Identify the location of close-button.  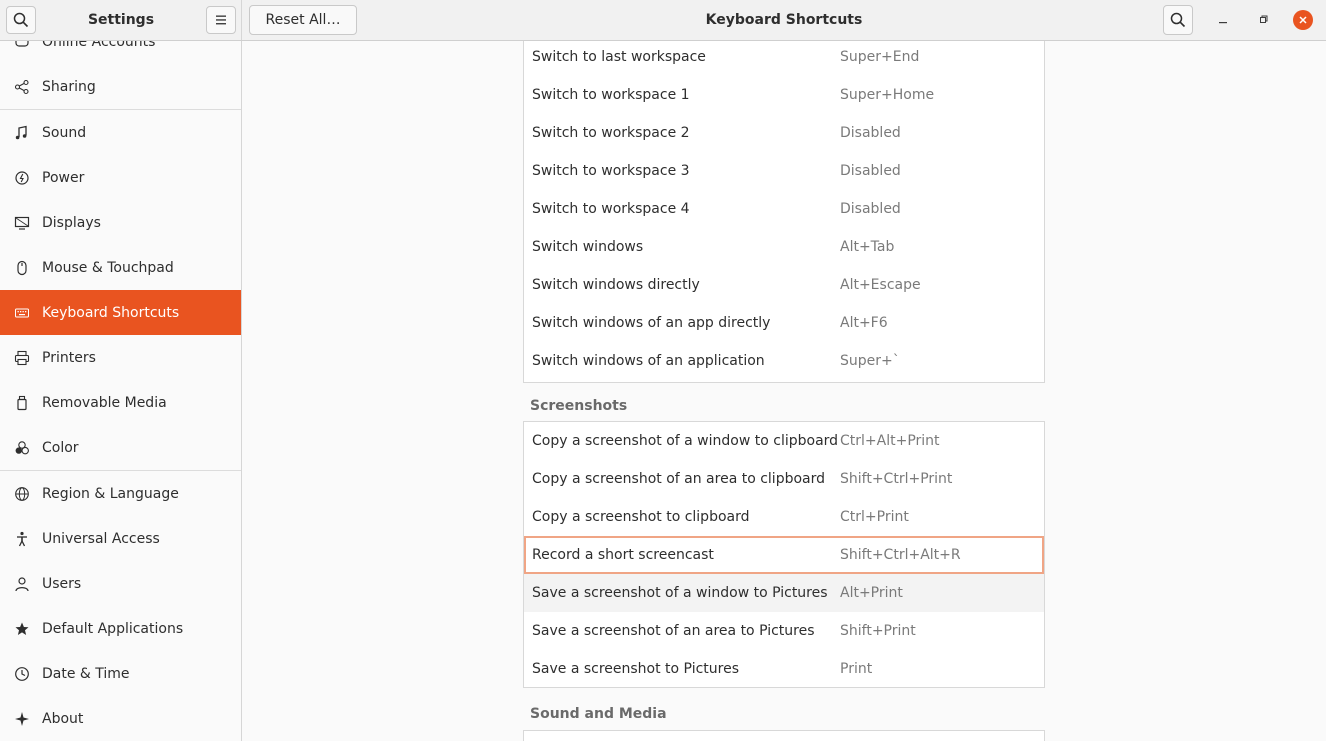
(1303, 20).